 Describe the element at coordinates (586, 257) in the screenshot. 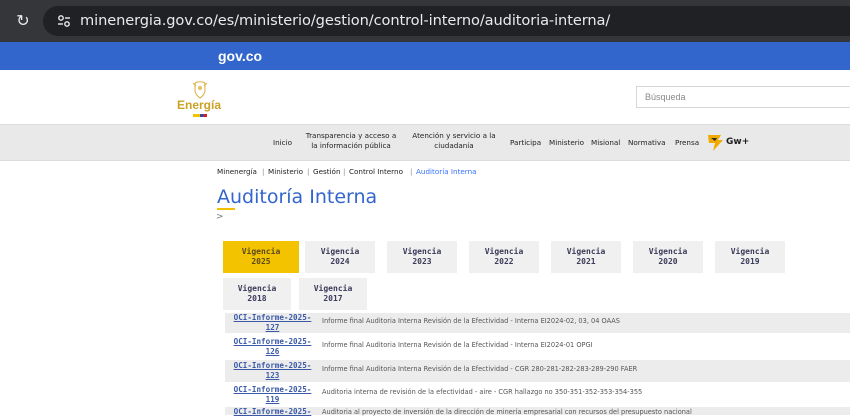

I see `tab-vigencia-2021: Vigencia 2021` at that location.